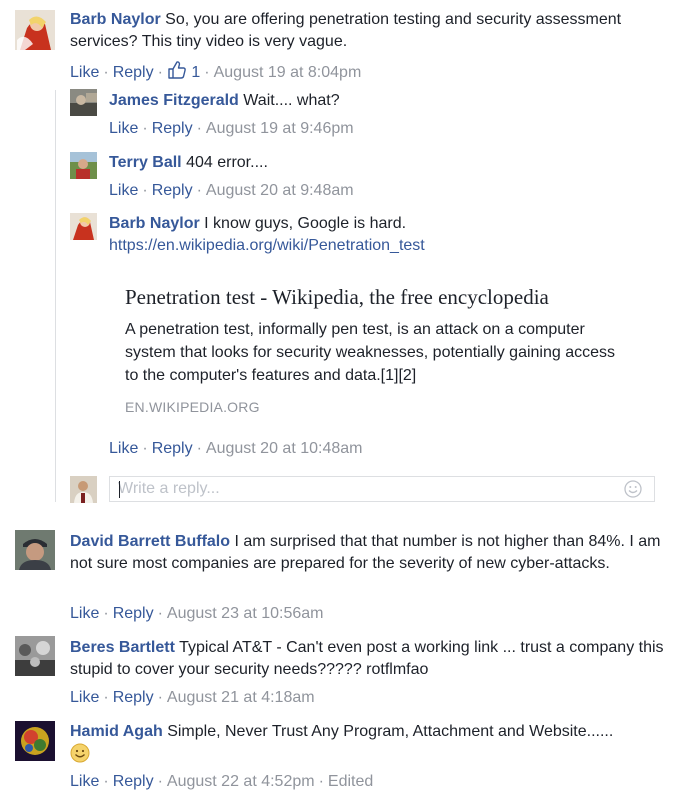 The image size is (683, 805). What do you see at coordinates (291, 100) in the screenshot?
I see `reply-text: Wait.... what?` at bounding box center [291, 100].